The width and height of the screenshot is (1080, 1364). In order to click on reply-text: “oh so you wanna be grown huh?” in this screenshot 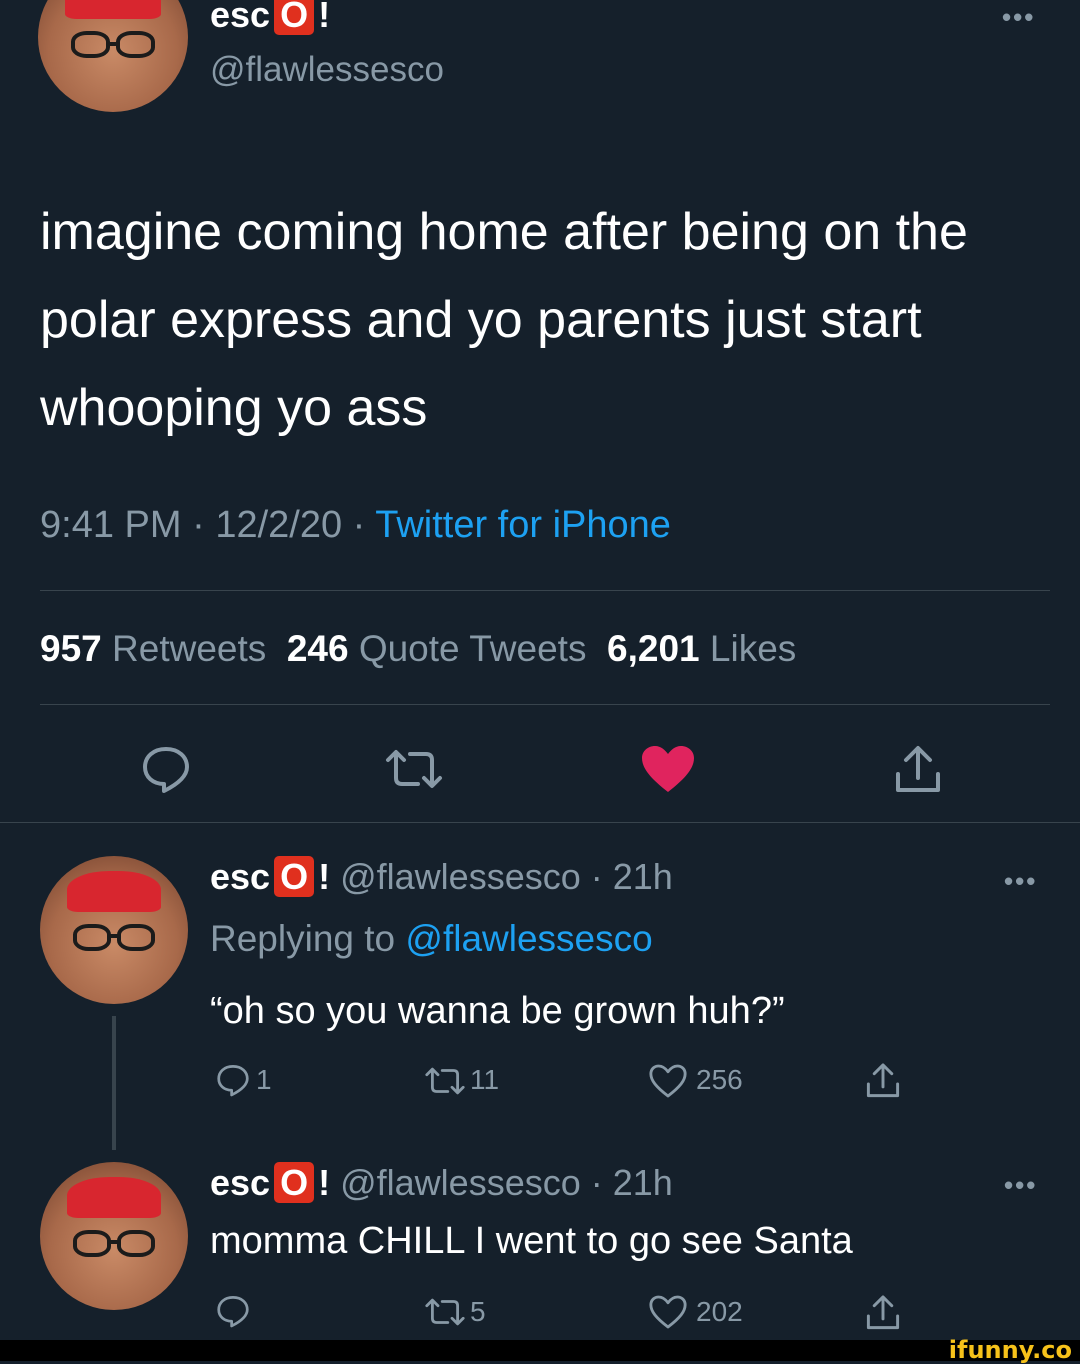, I will do `click(497, 1011)`.